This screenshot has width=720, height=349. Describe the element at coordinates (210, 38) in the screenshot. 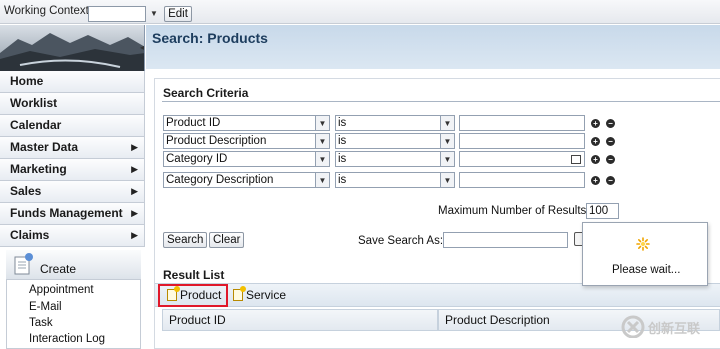

I see `page-title: Search: Products` at that location.